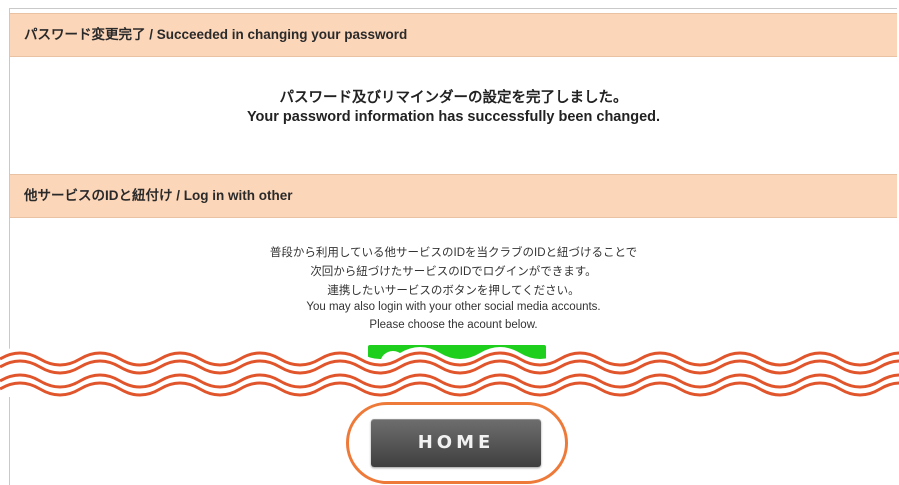  Describe the element at coordinates (457, 443) in the screenshot. I see `highlight-circle` at that location.